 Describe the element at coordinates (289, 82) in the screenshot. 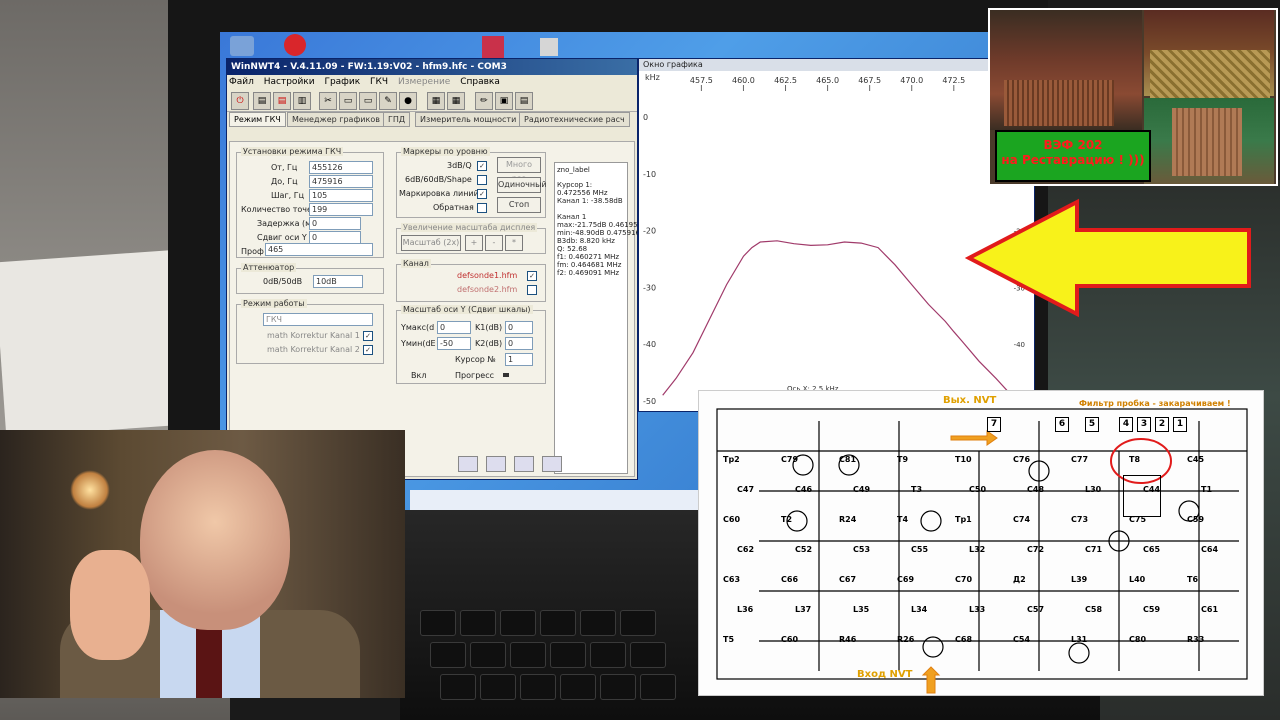

I see `menu-settings: Настройки` at that location.